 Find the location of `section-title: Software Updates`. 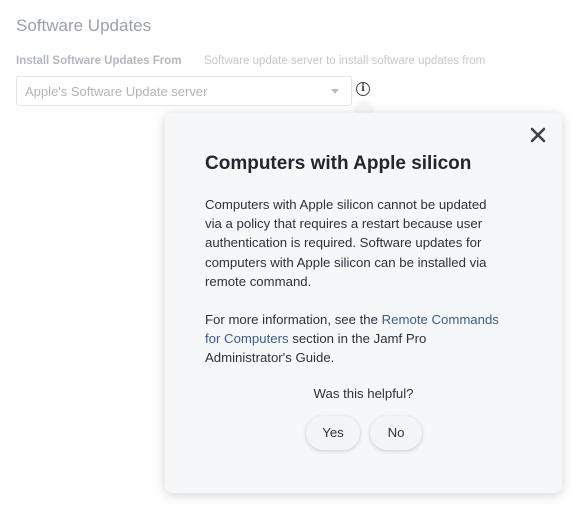

section-title: Software Updates is located at coordinates (84, 25).